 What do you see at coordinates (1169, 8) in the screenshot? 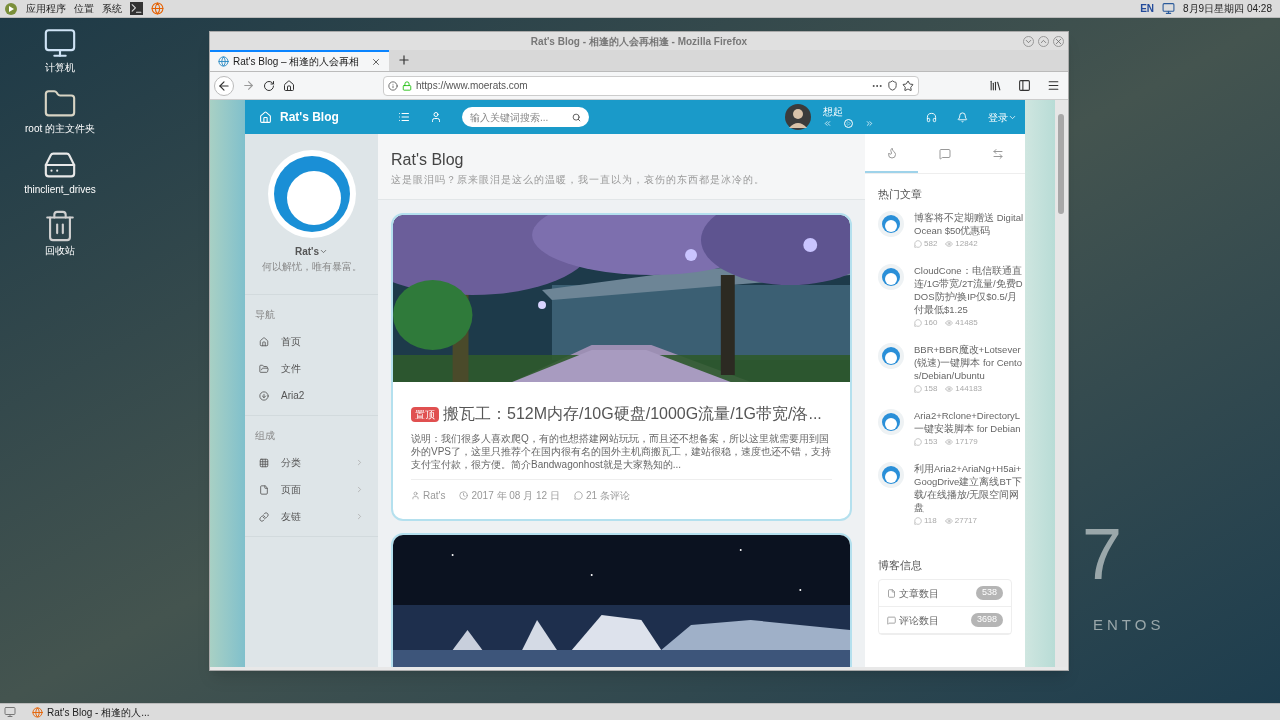
I see `network-icon` at bounding box center [1169, 8].